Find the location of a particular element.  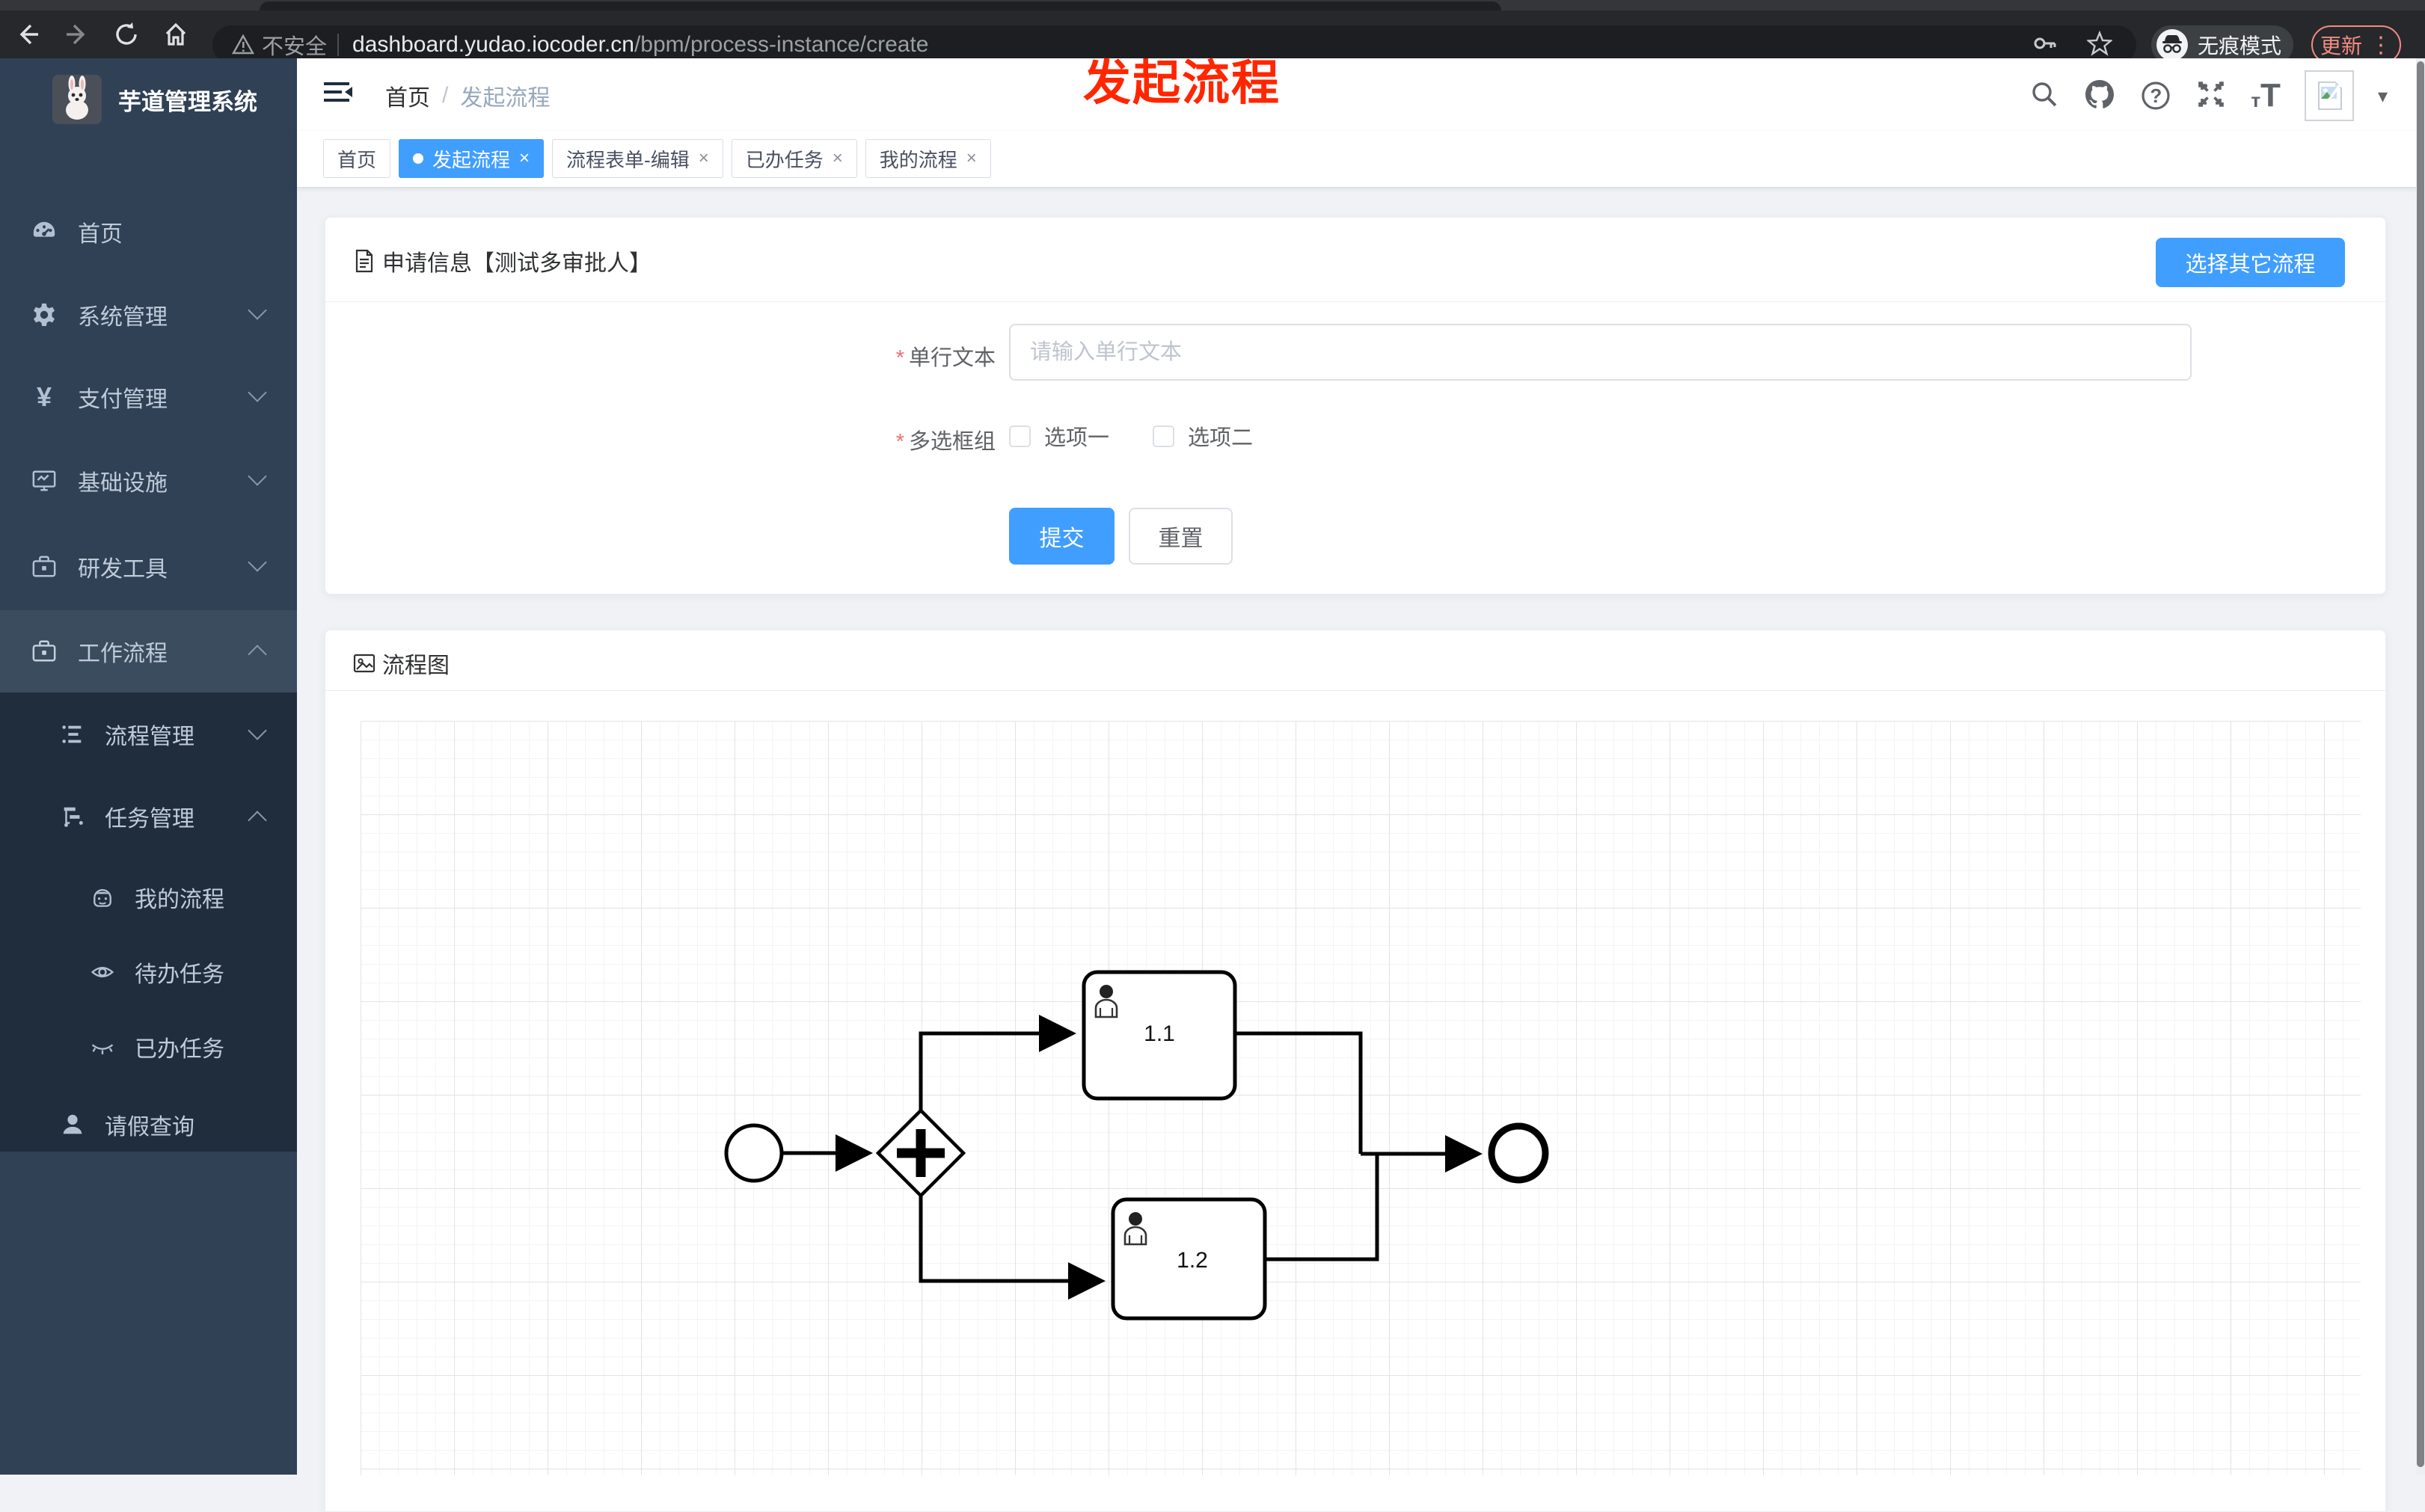

checkbox-group: 选项一 选项二 is located at coordinates (1131, 436).